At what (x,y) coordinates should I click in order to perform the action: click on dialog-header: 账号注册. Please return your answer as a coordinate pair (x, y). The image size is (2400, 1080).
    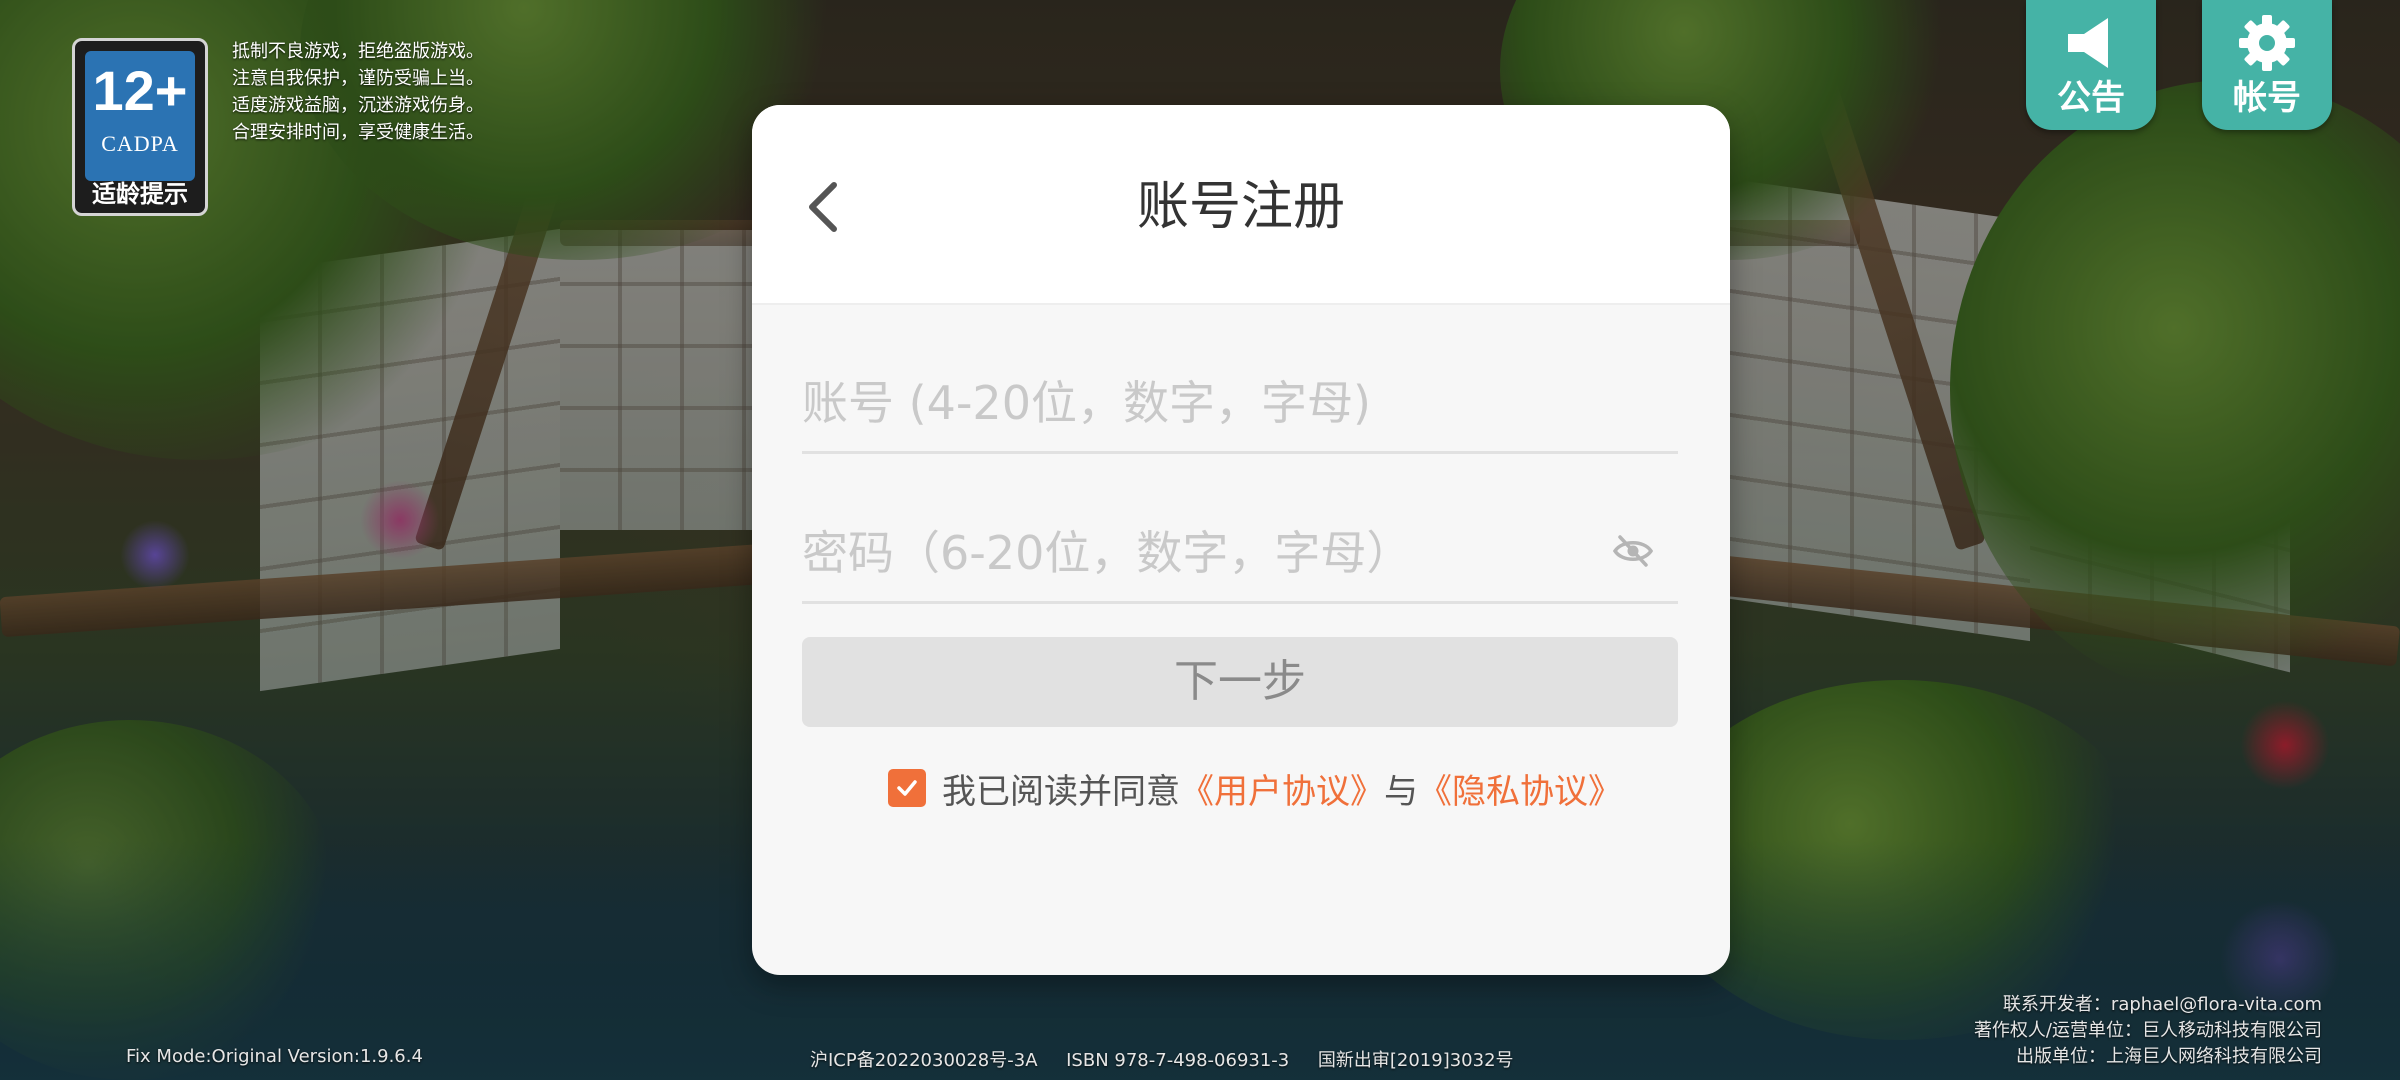
    Looking at the image, I should click on (1241, 205).